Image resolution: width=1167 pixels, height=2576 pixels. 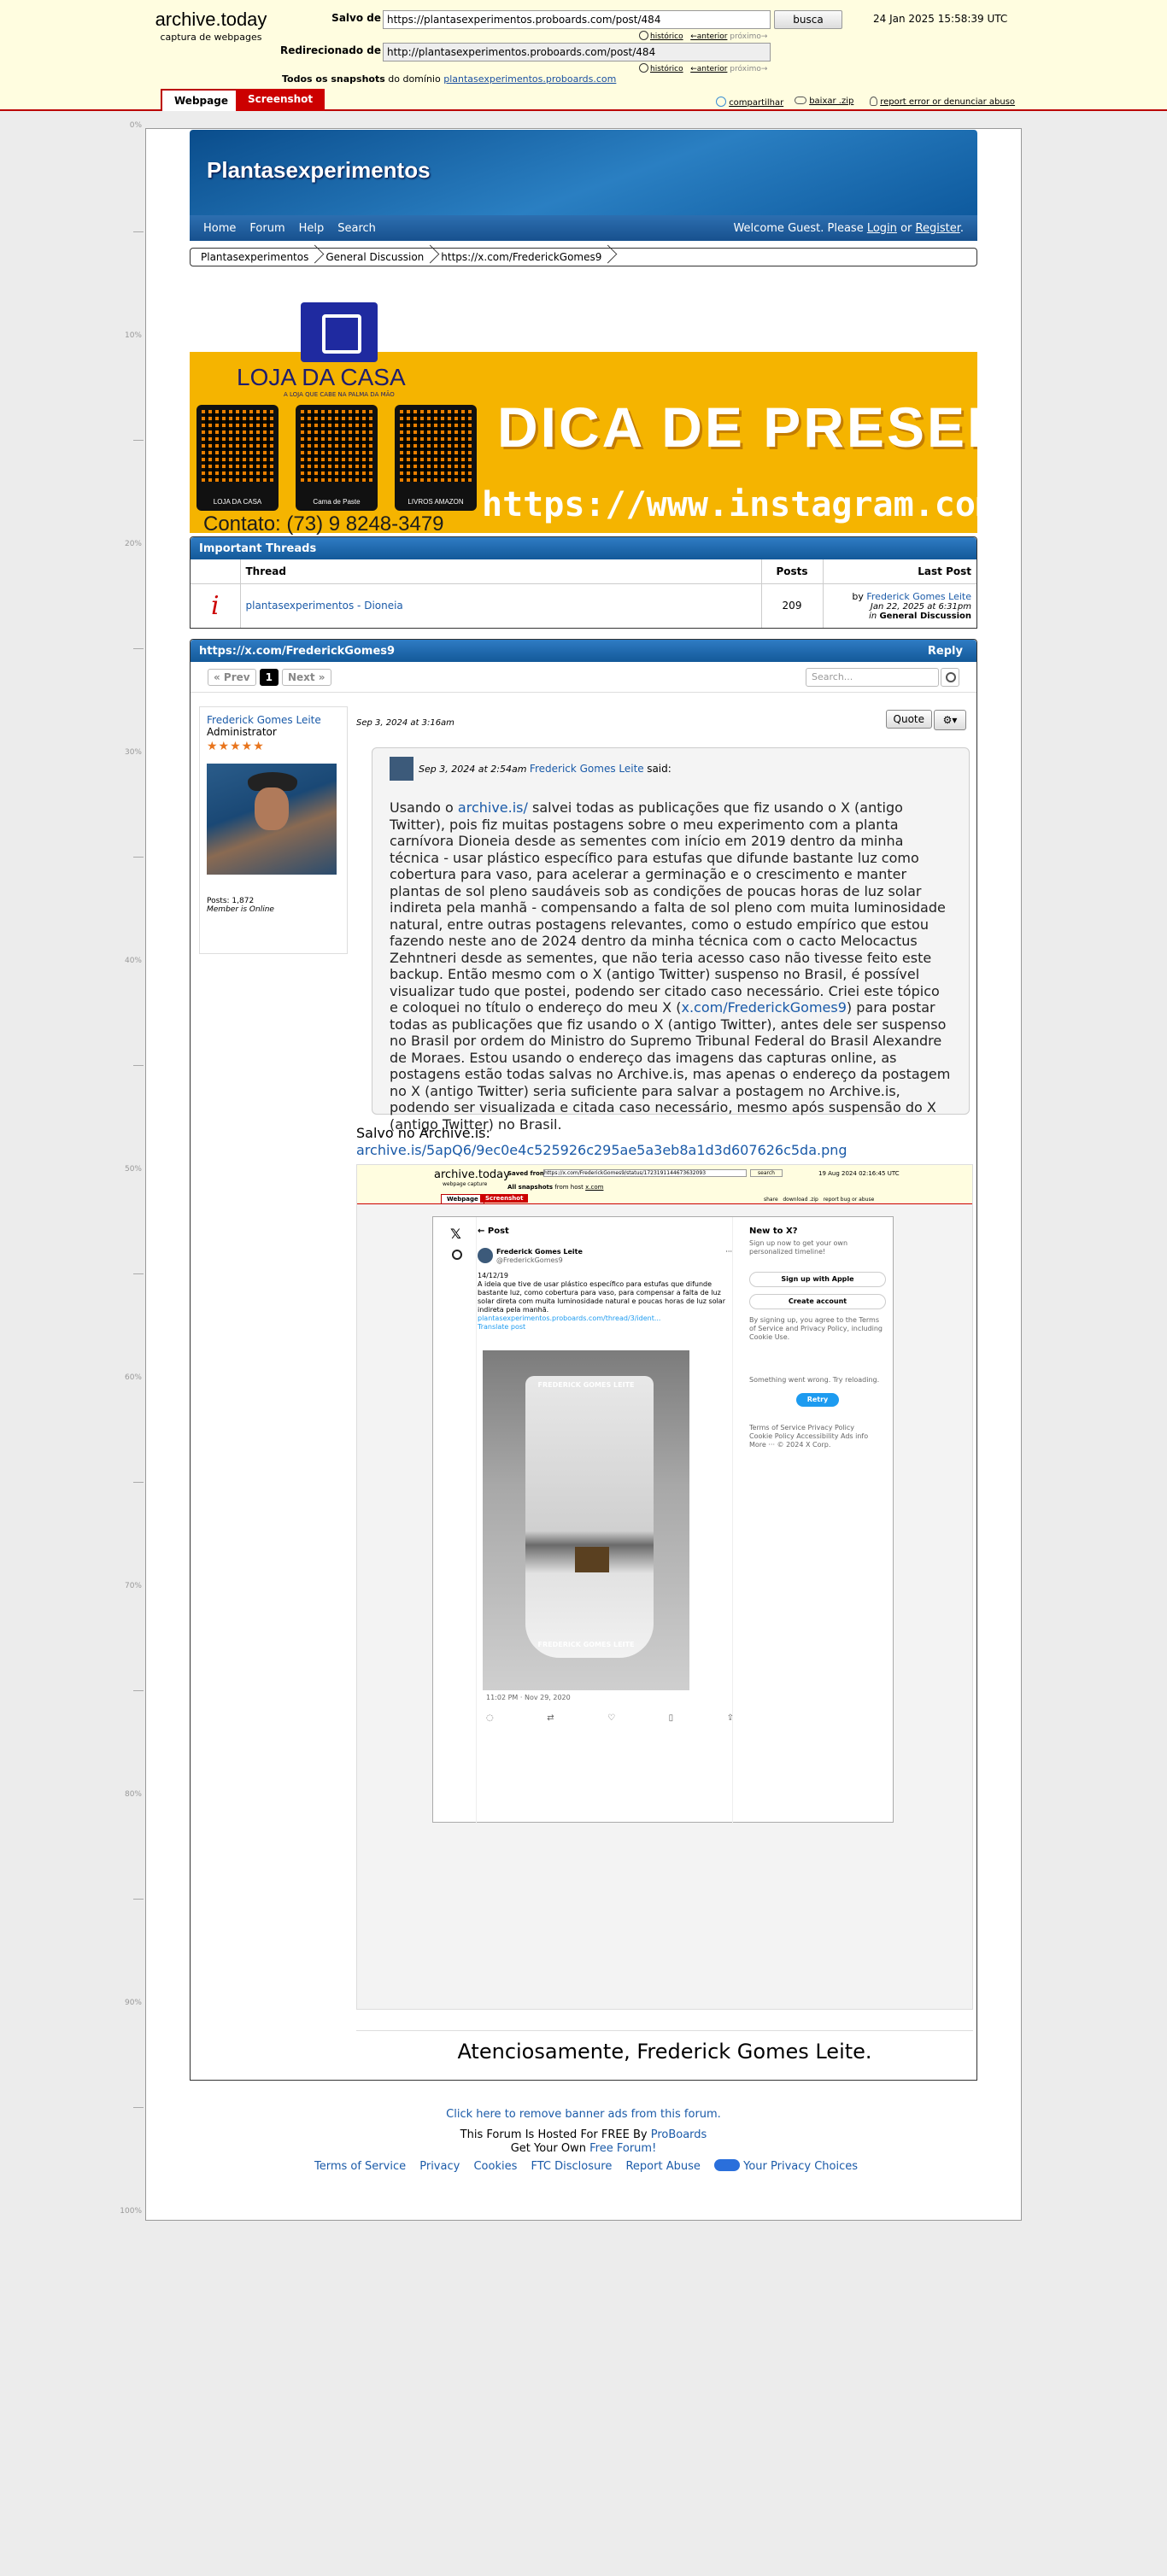 I want to click on nav-home: Home, so click(x=219, y=228).